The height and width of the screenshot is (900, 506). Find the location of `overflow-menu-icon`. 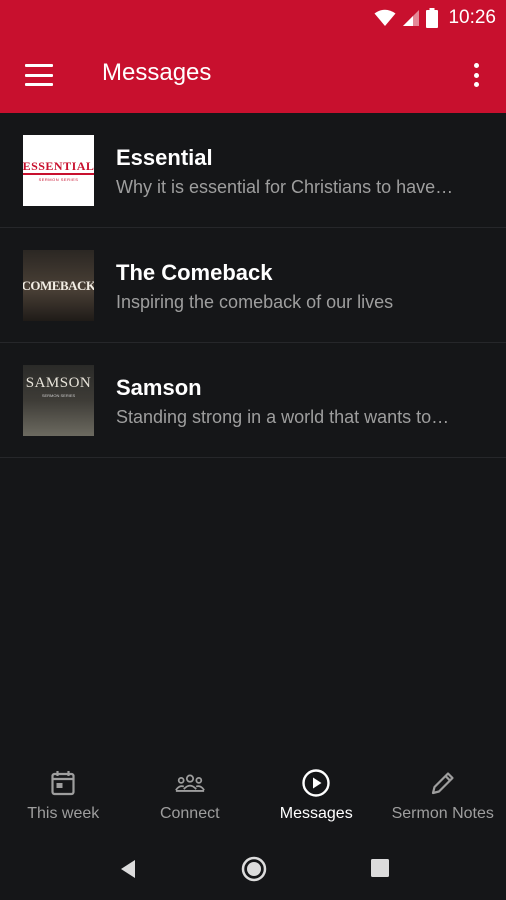

overflow-menu-icon is located at coordinates (476, 75).